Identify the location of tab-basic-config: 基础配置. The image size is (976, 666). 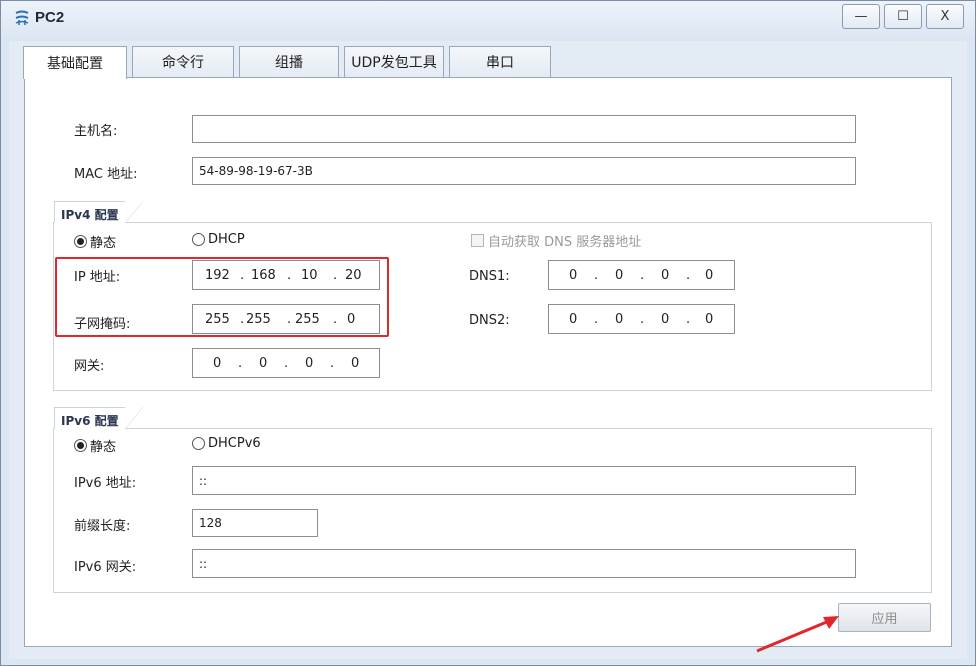
(75, 62).